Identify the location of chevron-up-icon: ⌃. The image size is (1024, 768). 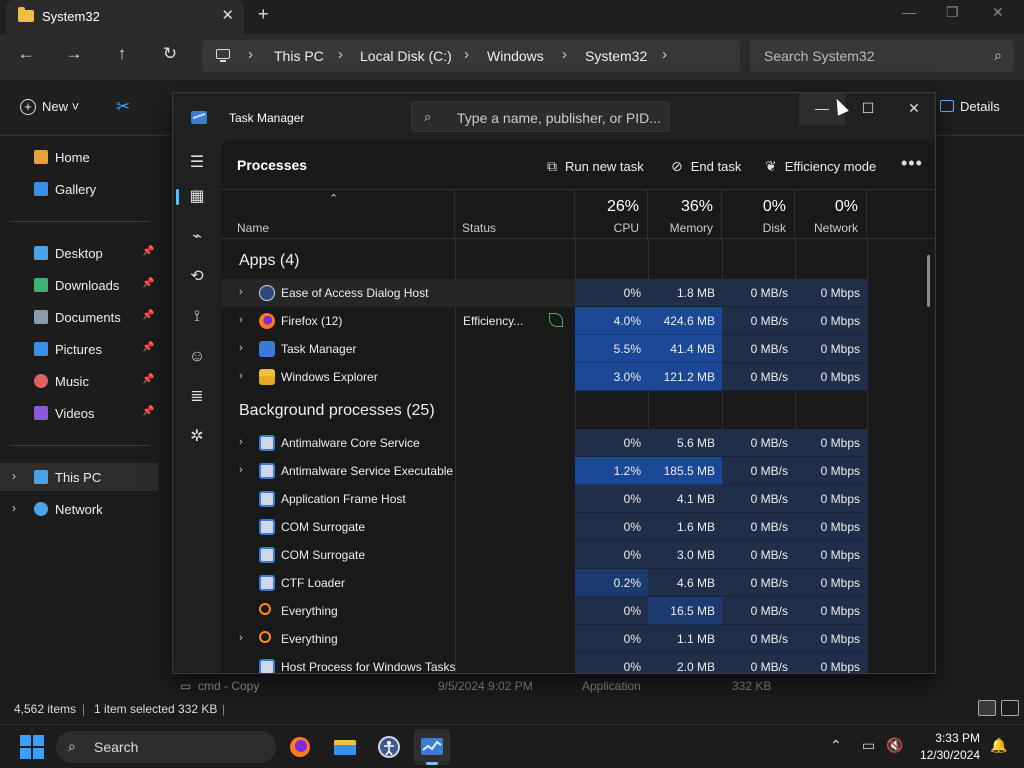
(836, 745).